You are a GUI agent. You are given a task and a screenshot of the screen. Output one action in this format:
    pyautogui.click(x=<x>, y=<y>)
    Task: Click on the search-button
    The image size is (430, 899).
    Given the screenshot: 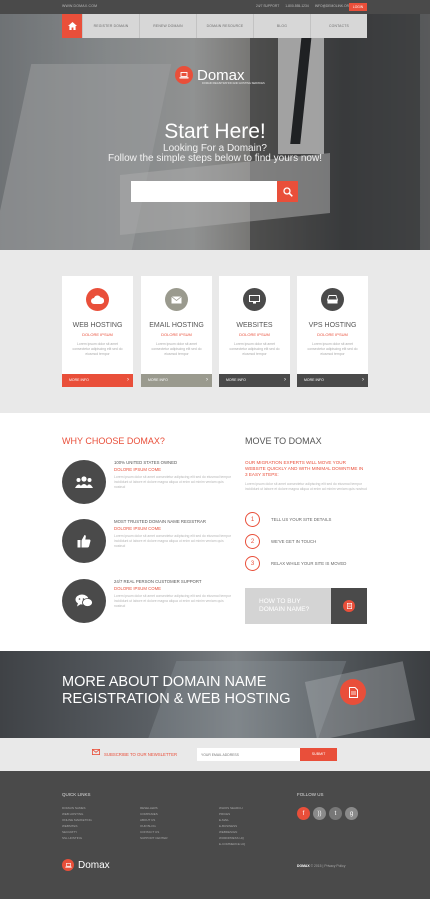 What is the action you would take?
    pyautogui.click(x=287, y=191)
    